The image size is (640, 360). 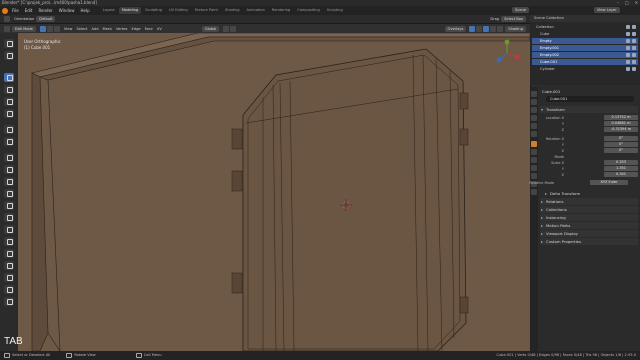 What do you see at coordinates (136, 29) in the screenshot?
I see `menu-edge: Edge` at bounding box center [136, 29].